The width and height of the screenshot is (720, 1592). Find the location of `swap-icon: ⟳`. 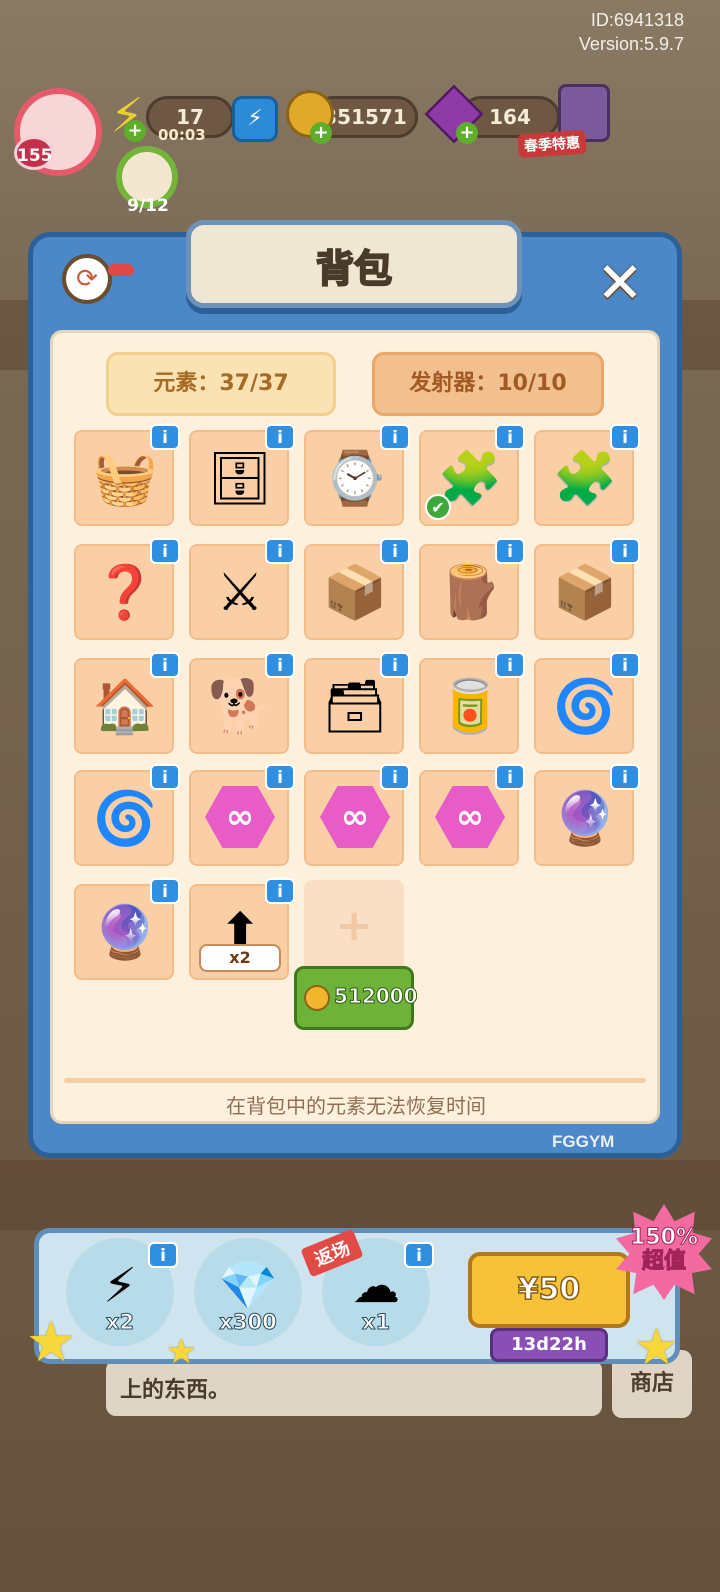

swap-icon: ⟳ is located at coordinates (87, 279).